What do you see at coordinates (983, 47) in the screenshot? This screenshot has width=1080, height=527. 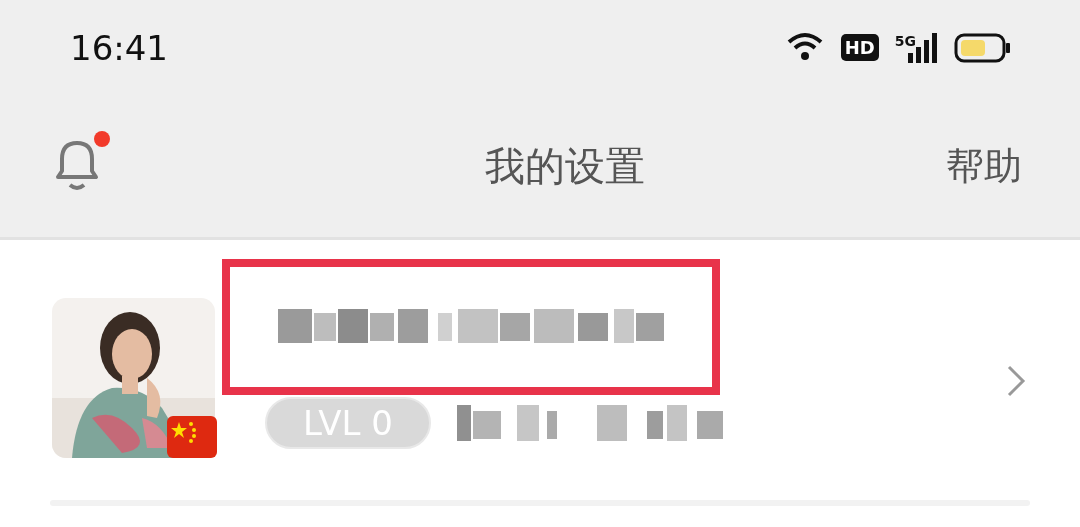 I see `battery-icon` at bounding box center [983, 47].